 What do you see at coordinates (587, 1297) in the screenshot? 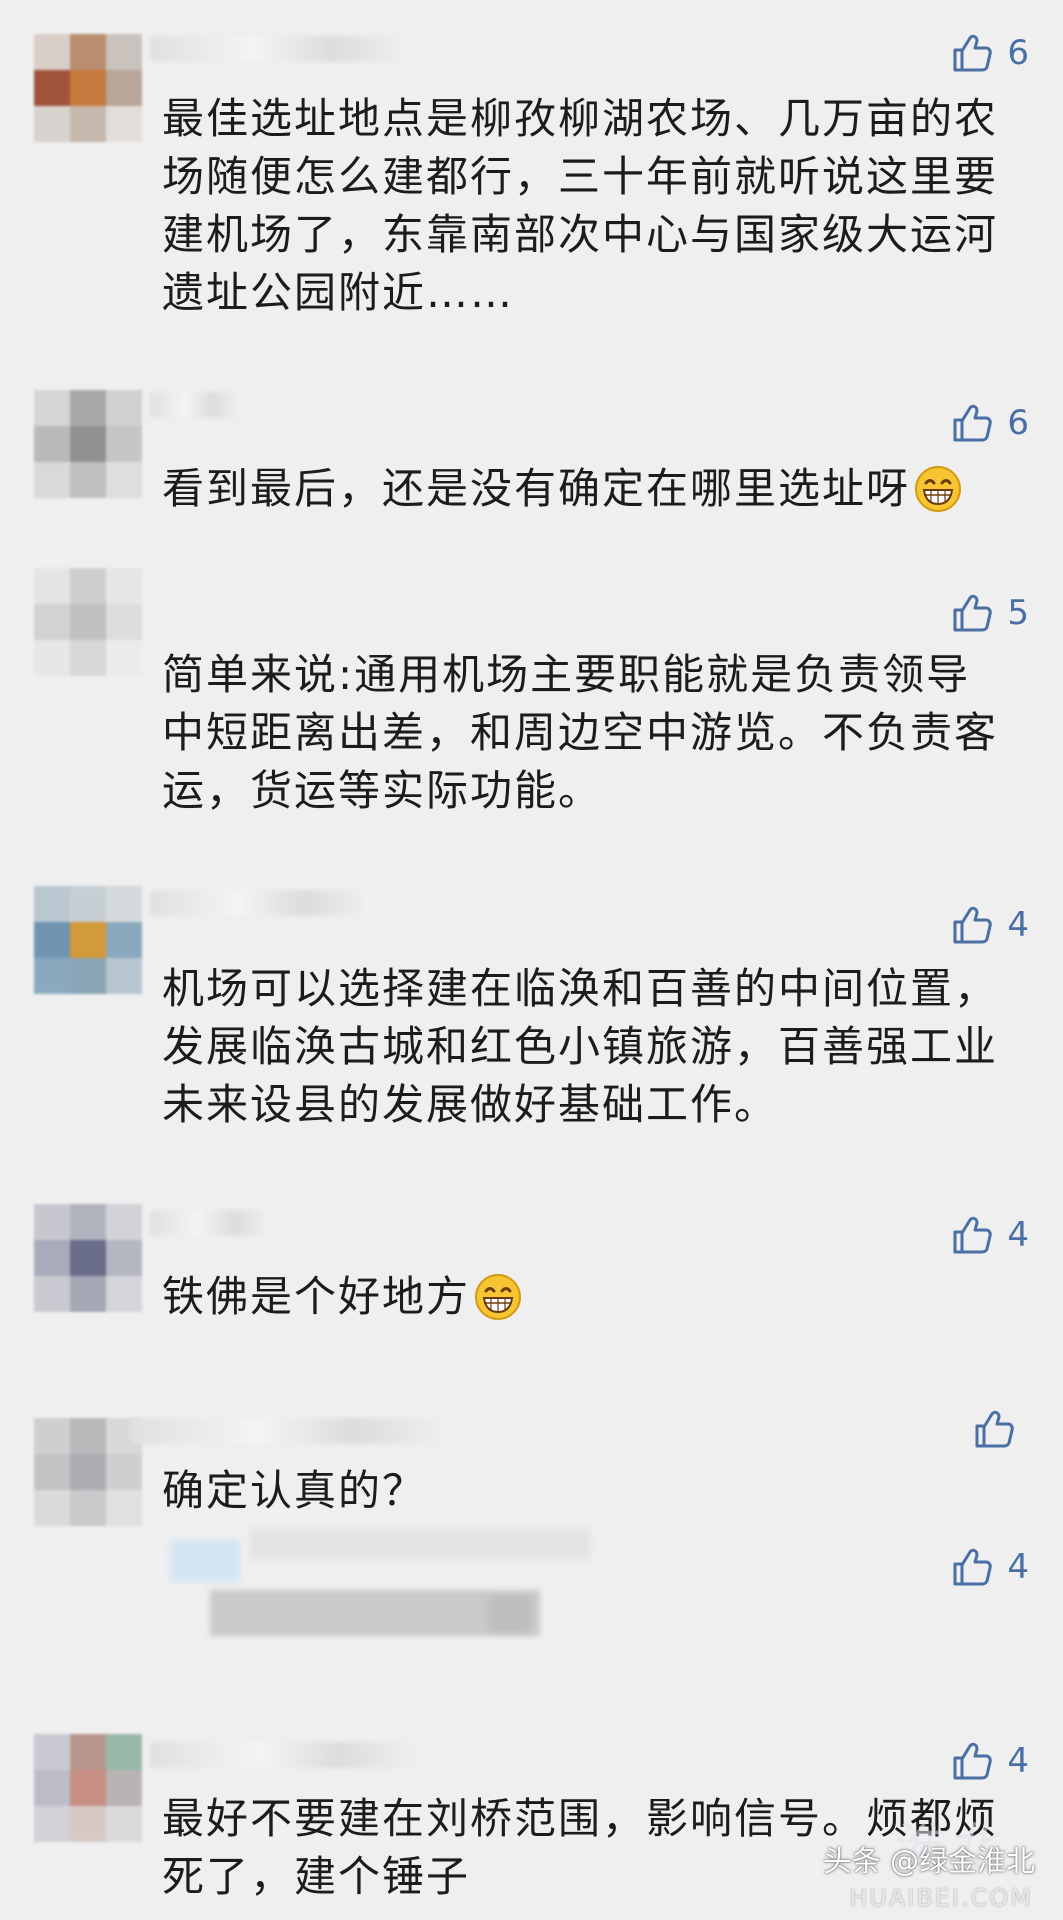
I see `comment-text: 铁佛是个好地方` at bounding box center [587, 1297].